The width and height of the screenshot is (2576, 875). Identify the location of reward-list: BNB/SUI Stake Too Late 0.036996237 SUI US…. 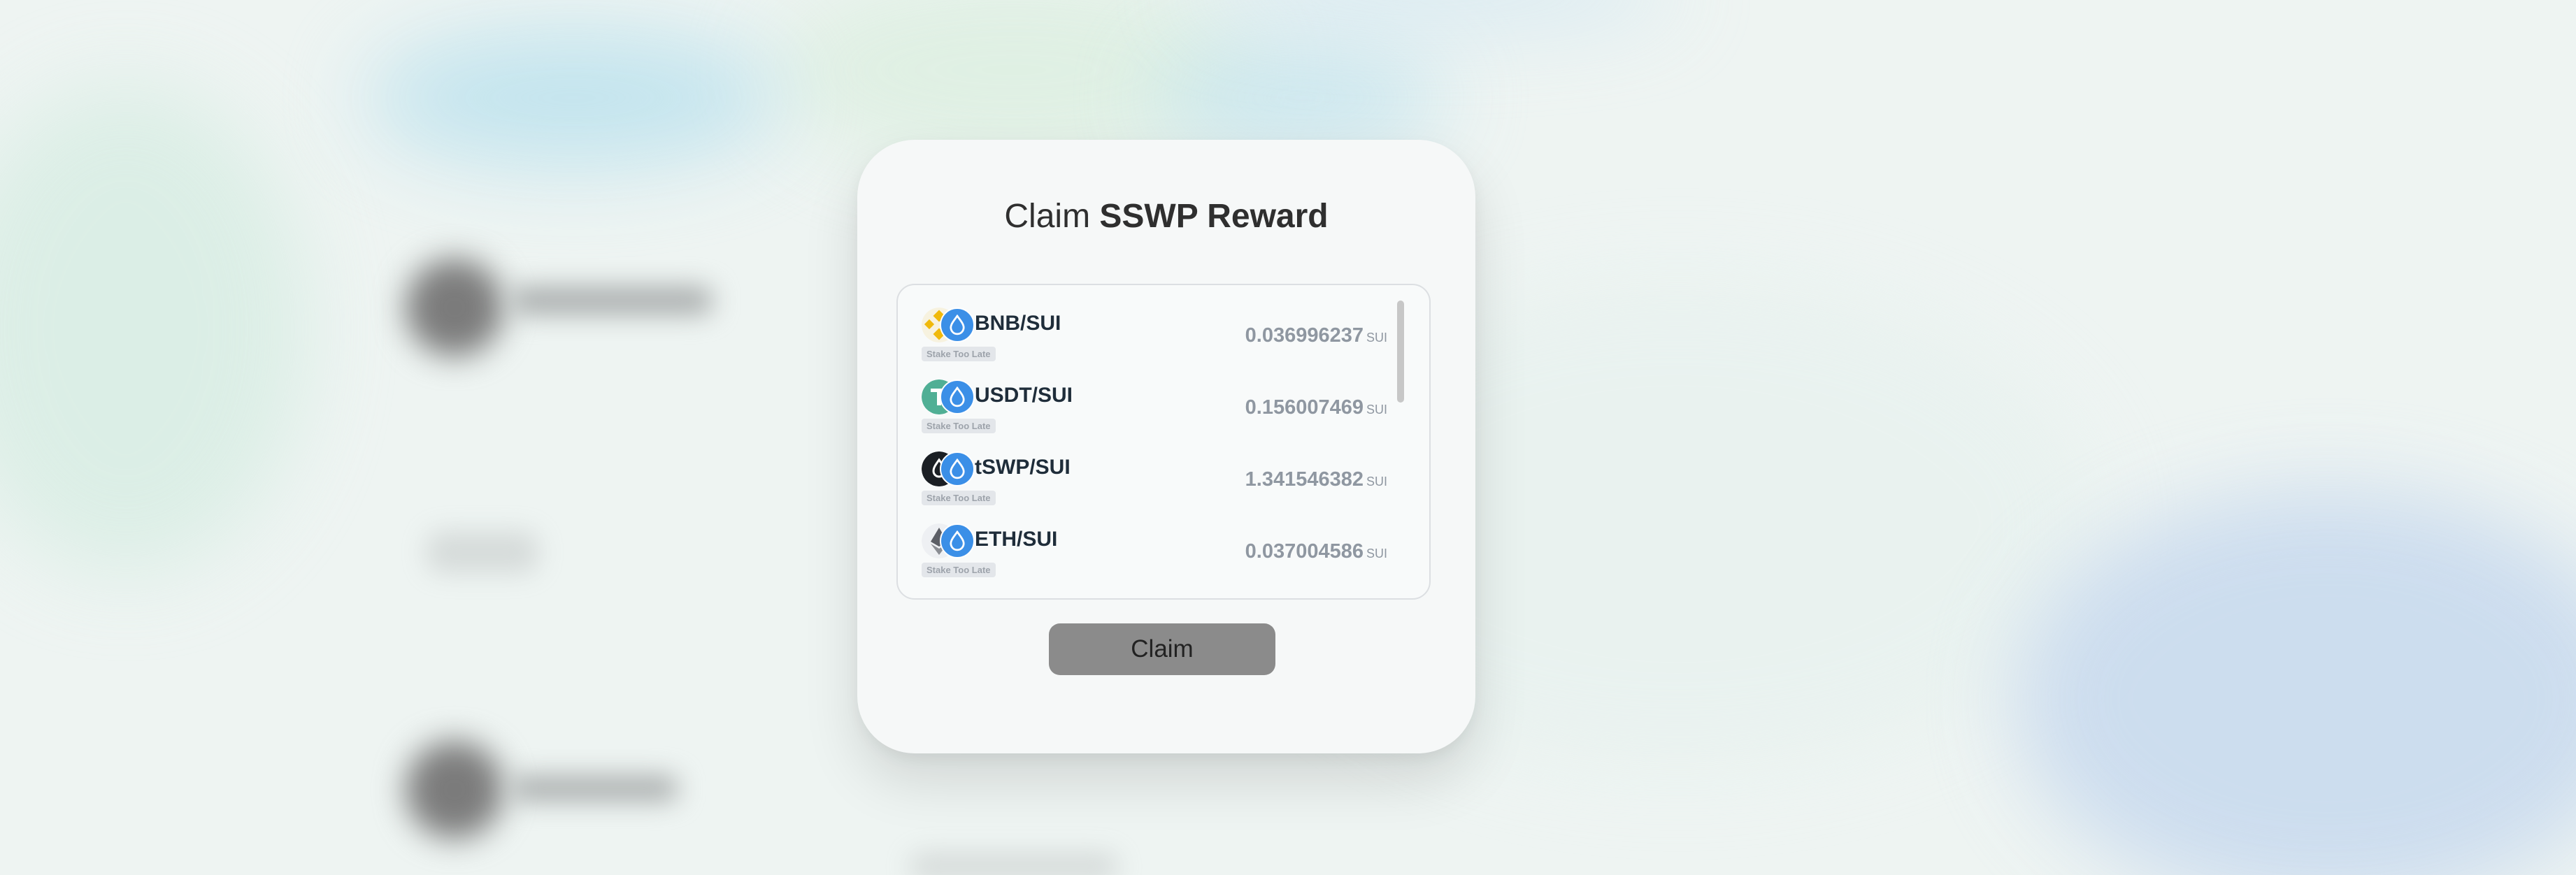
(1163, 442).